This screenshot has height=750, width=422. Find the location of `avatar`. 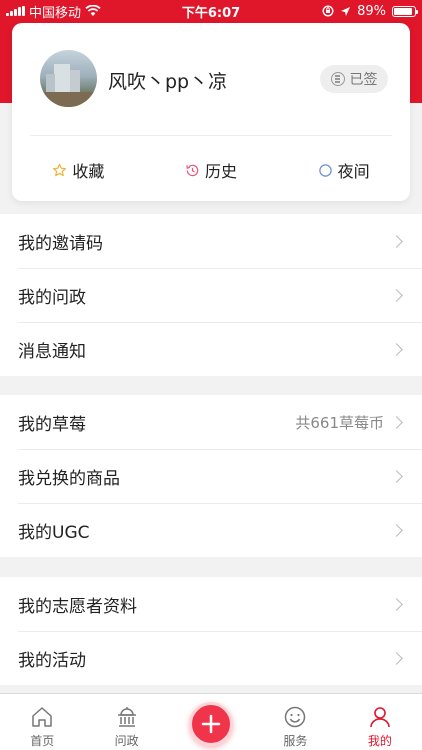

avatar is located at coordinates (68, 78).